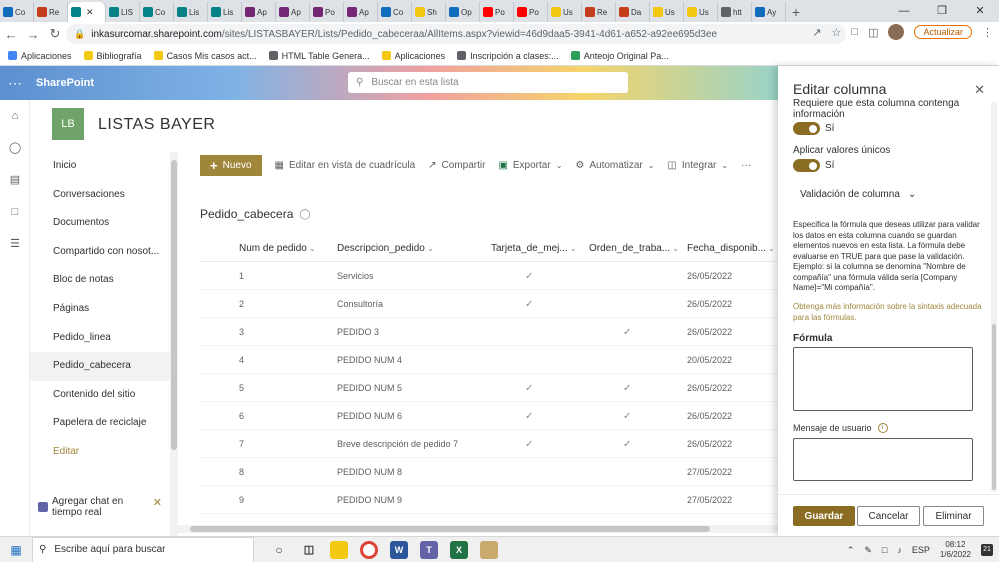 The width and height of the screenshot is (999, 562). What do you see at coordinates (987, 550) in the screenshot?
I see `notifications-badge: 21` at bounding box center [987, 550].